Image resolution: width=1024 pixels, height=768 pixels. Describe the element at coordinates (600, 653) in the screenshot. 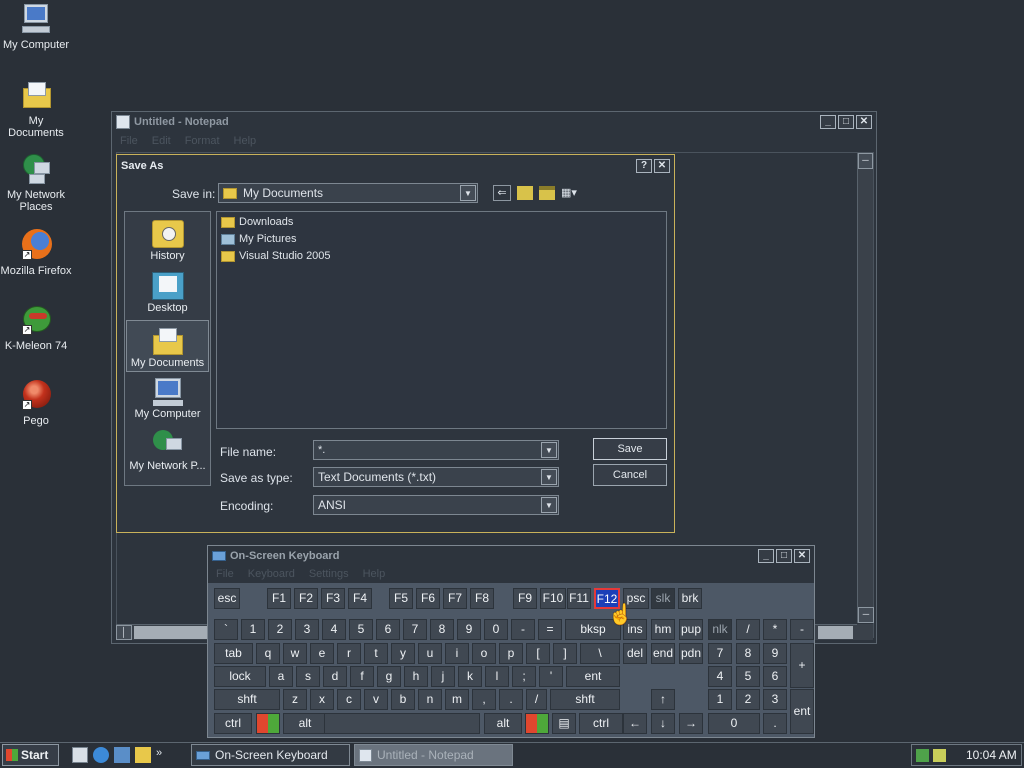

I see `key-sym: \` at that location.